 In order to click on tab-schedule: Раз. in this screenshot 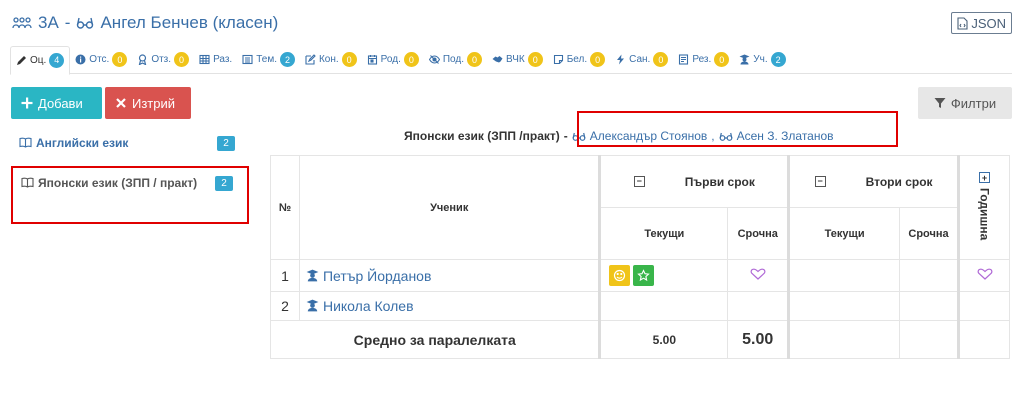, I will do `click(215, 60)`.